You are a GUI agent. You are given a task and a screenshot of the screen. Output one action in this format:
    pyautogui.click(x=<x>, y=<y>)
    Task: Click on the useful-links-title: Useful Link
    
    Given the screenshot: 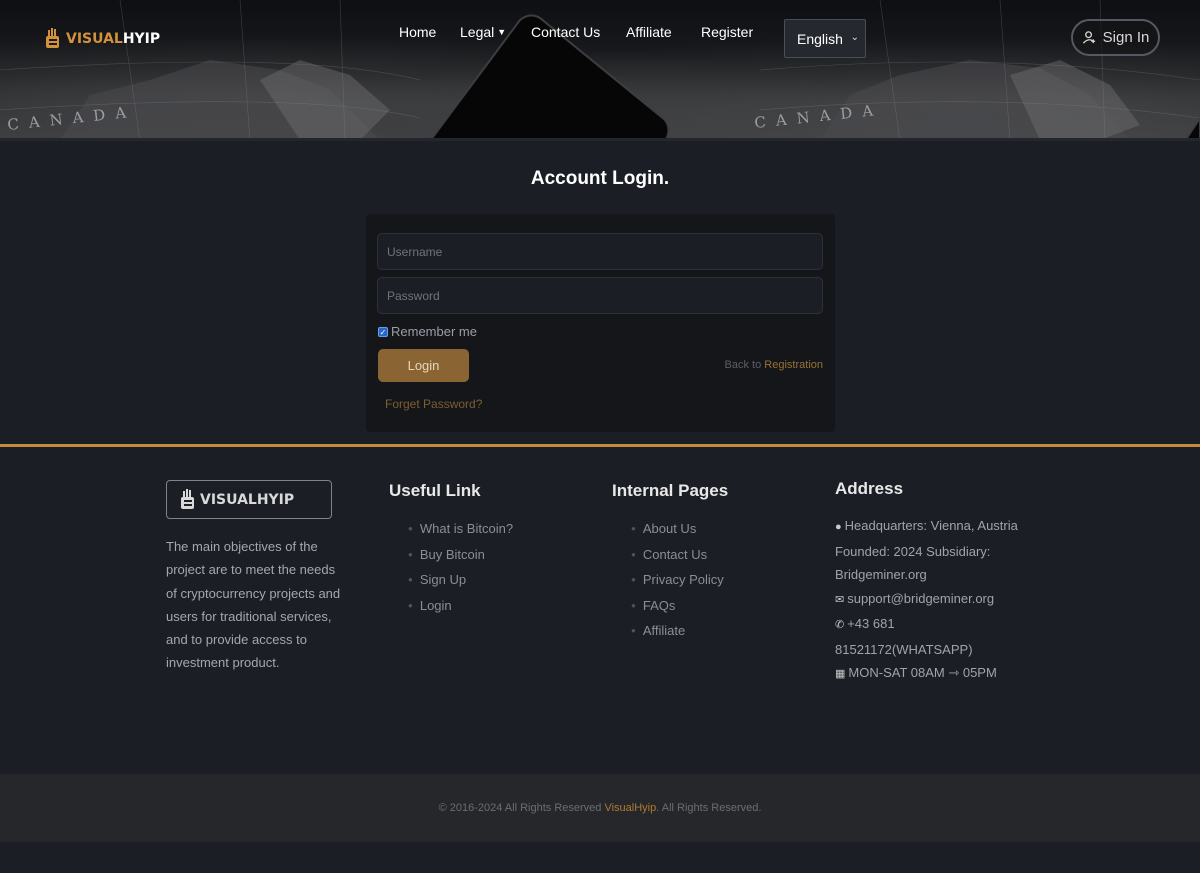 What is the action you would take?
    pyautogui.click(x=435, y=490)
    